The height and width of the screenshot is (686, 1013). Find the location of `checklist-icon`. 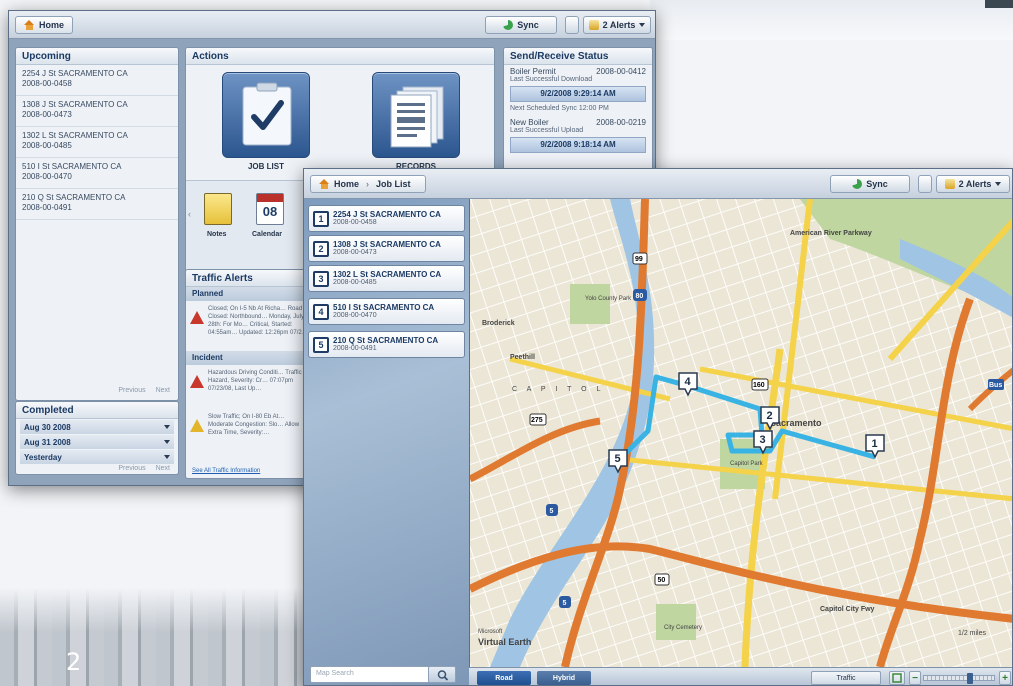

checklist-icon is located at coordinates (267, 114).